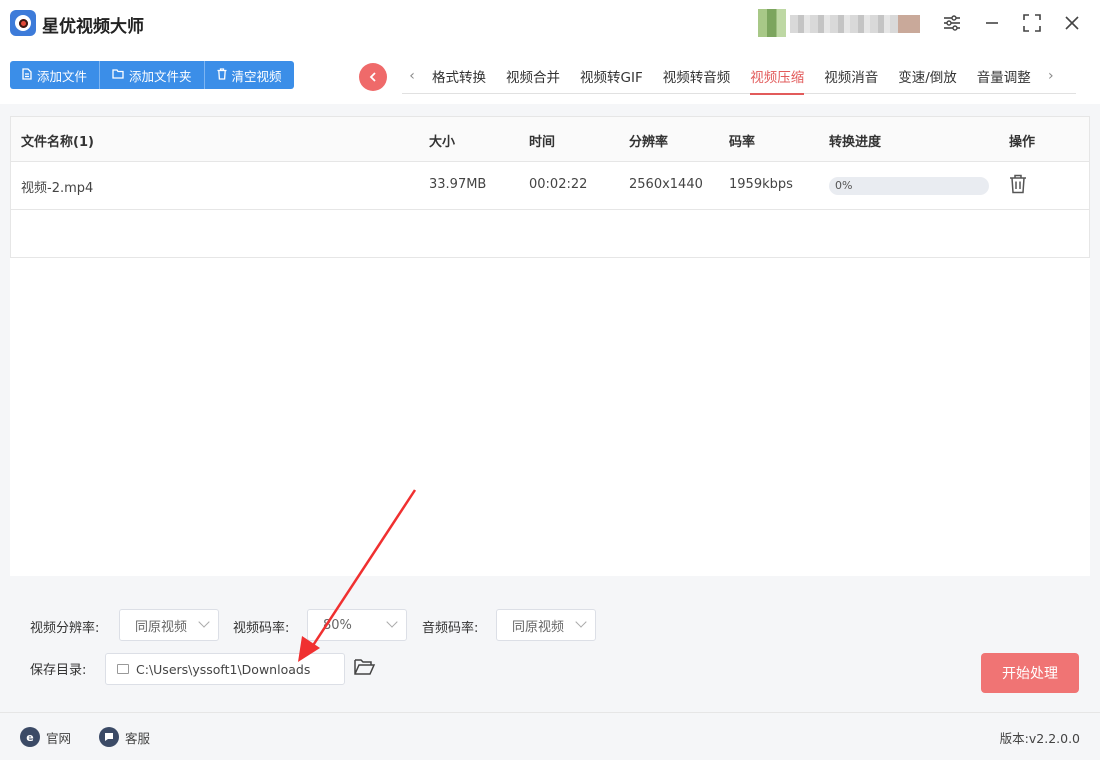 The image size is (1100, 760). I want to click on add-file-button: 添加文件, so click(55, 75).